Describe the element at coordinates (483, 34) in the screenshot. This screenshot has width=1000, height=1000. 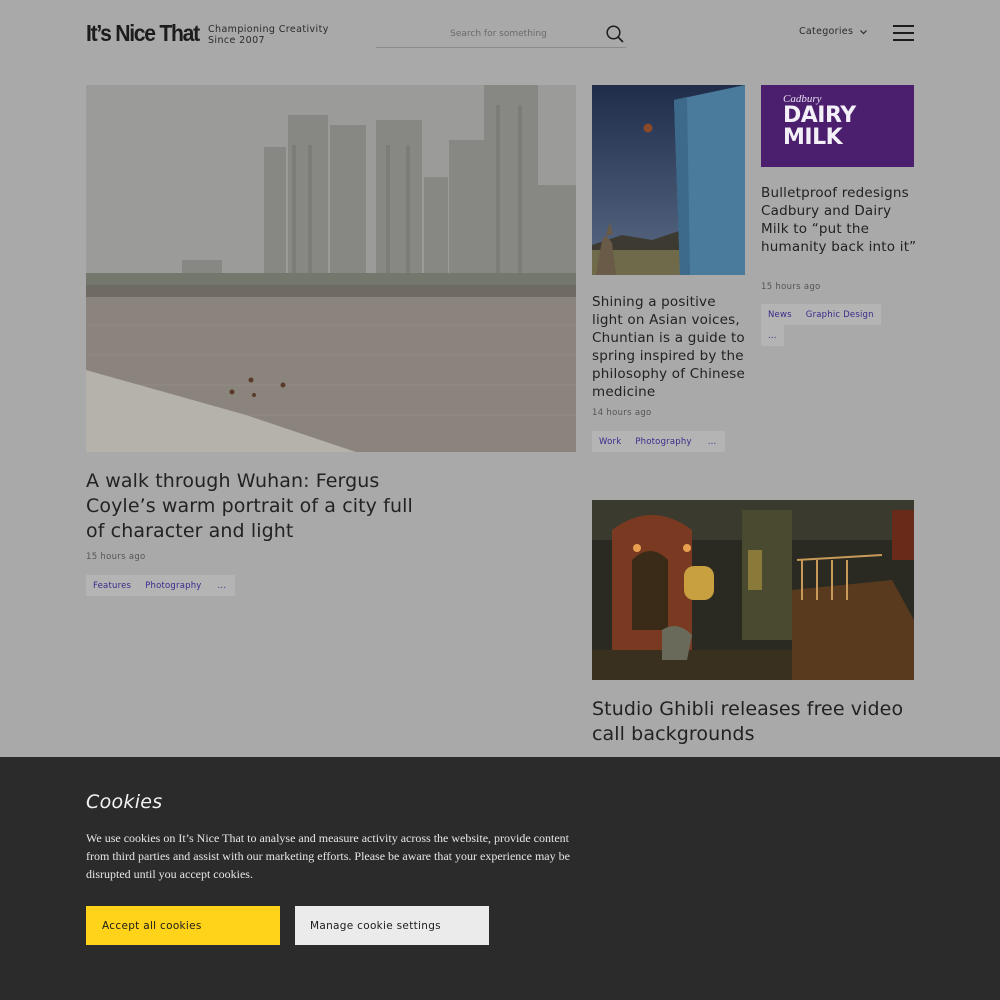
I see `search-input` at that location.